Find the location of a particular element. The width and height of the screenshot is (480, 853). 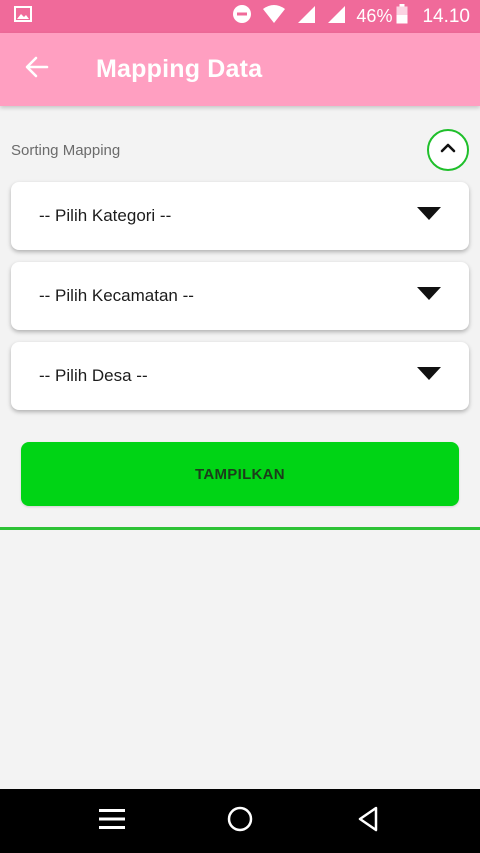

district-dropdown-label: -- Pilih Kecamatan -- is located at coordinates (116, 295).